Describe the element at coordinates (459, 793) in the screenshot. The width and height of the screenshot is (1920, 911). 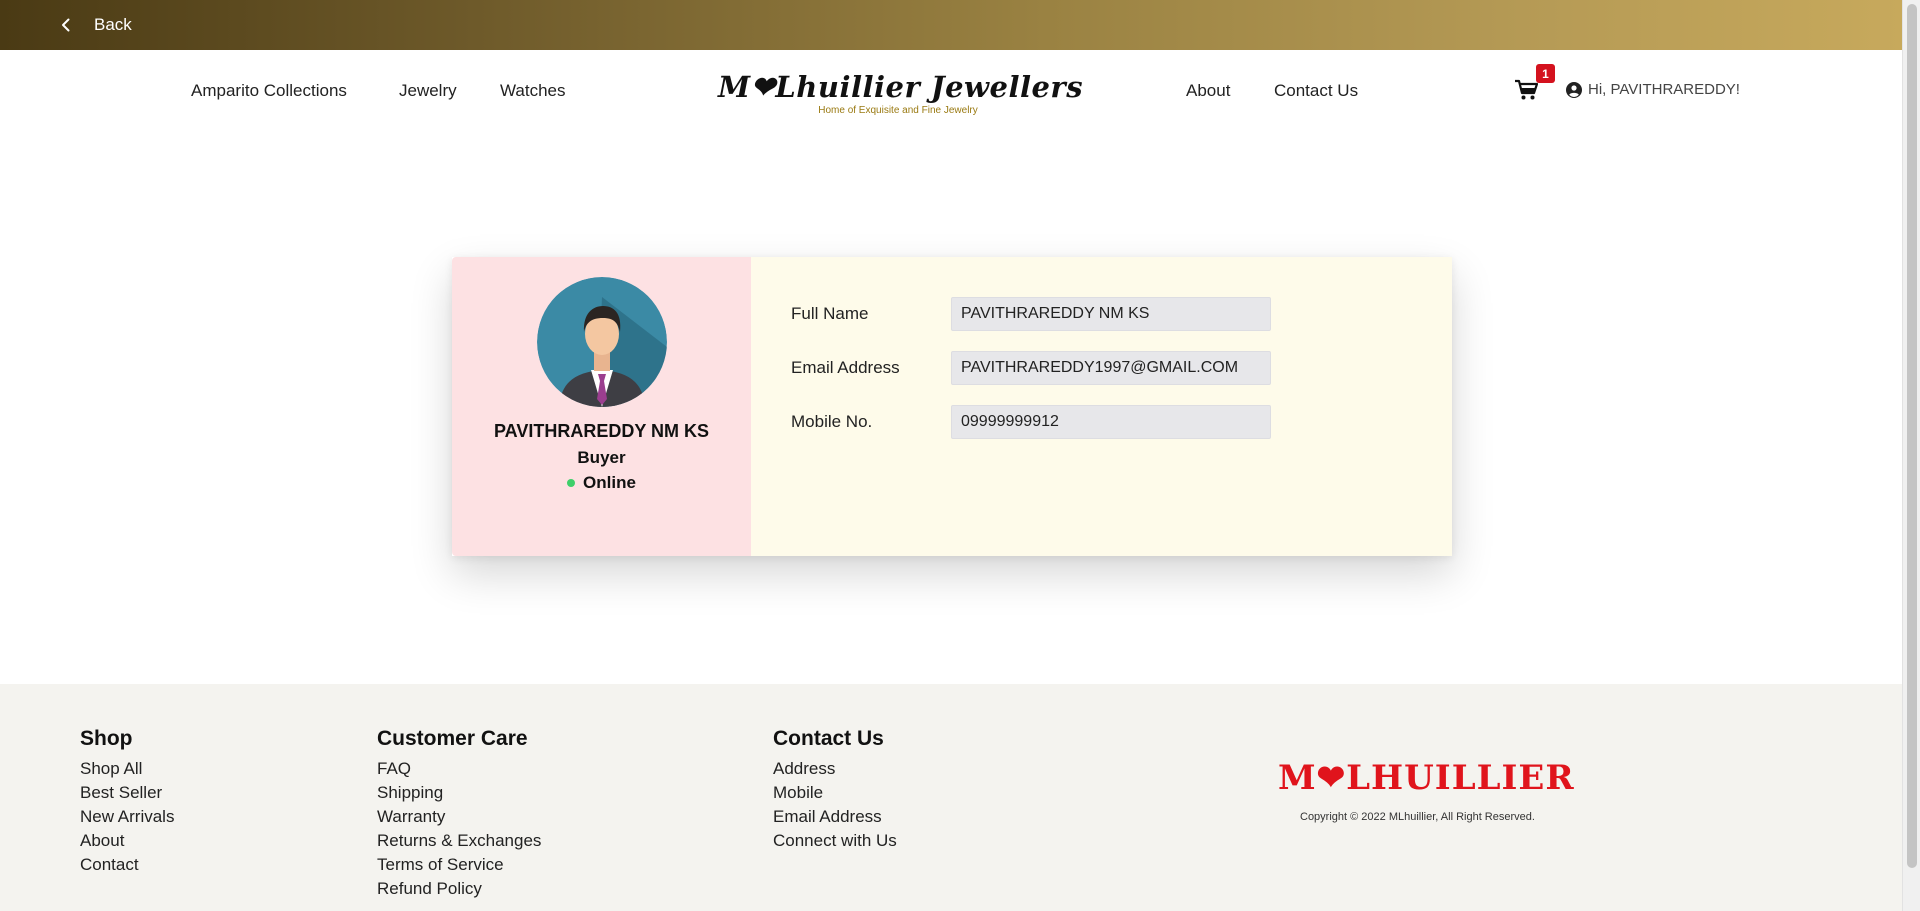
I see `footer-link-shipping: Shipping` at that location.